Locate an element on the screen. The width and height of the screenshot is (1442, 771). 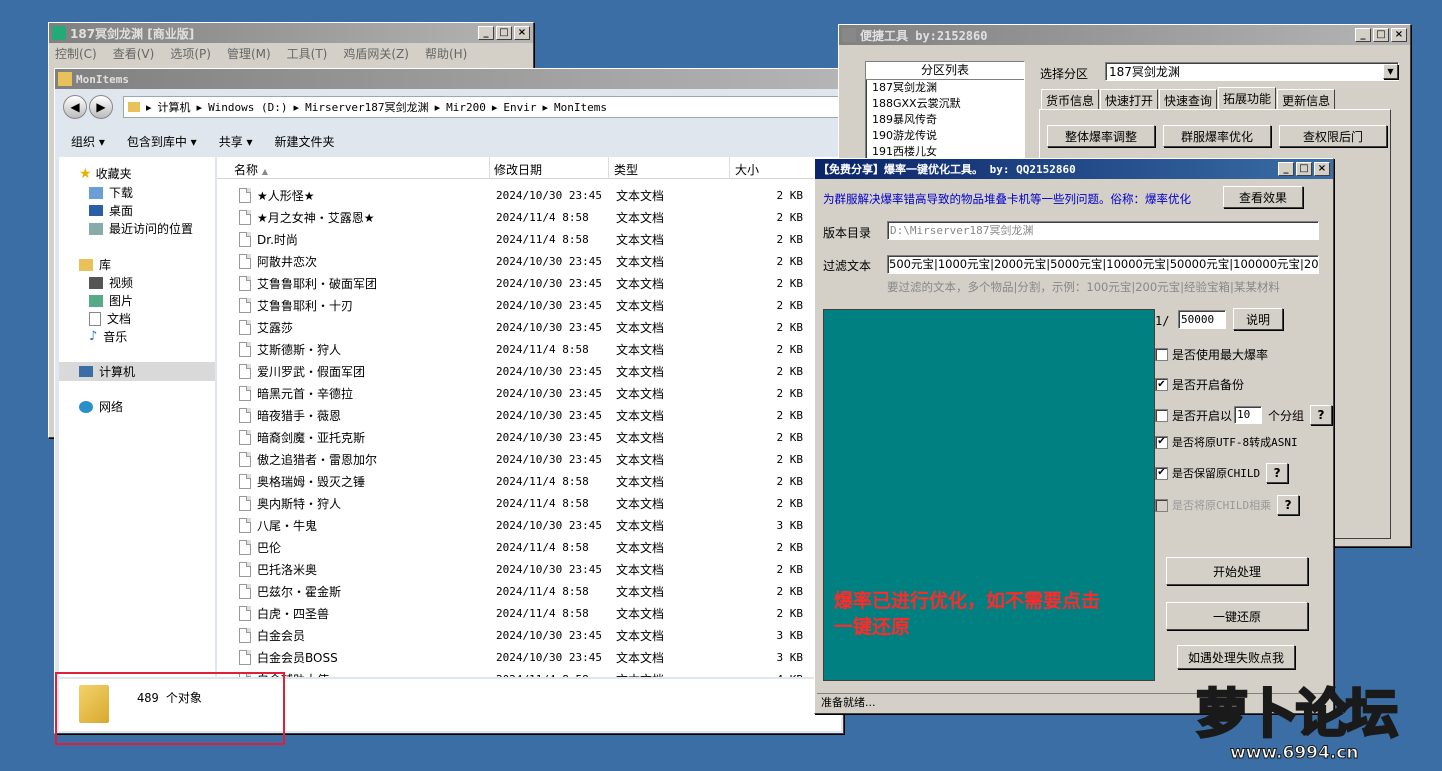
menu-control: 控制(C) is located at coordinates (76, 53).